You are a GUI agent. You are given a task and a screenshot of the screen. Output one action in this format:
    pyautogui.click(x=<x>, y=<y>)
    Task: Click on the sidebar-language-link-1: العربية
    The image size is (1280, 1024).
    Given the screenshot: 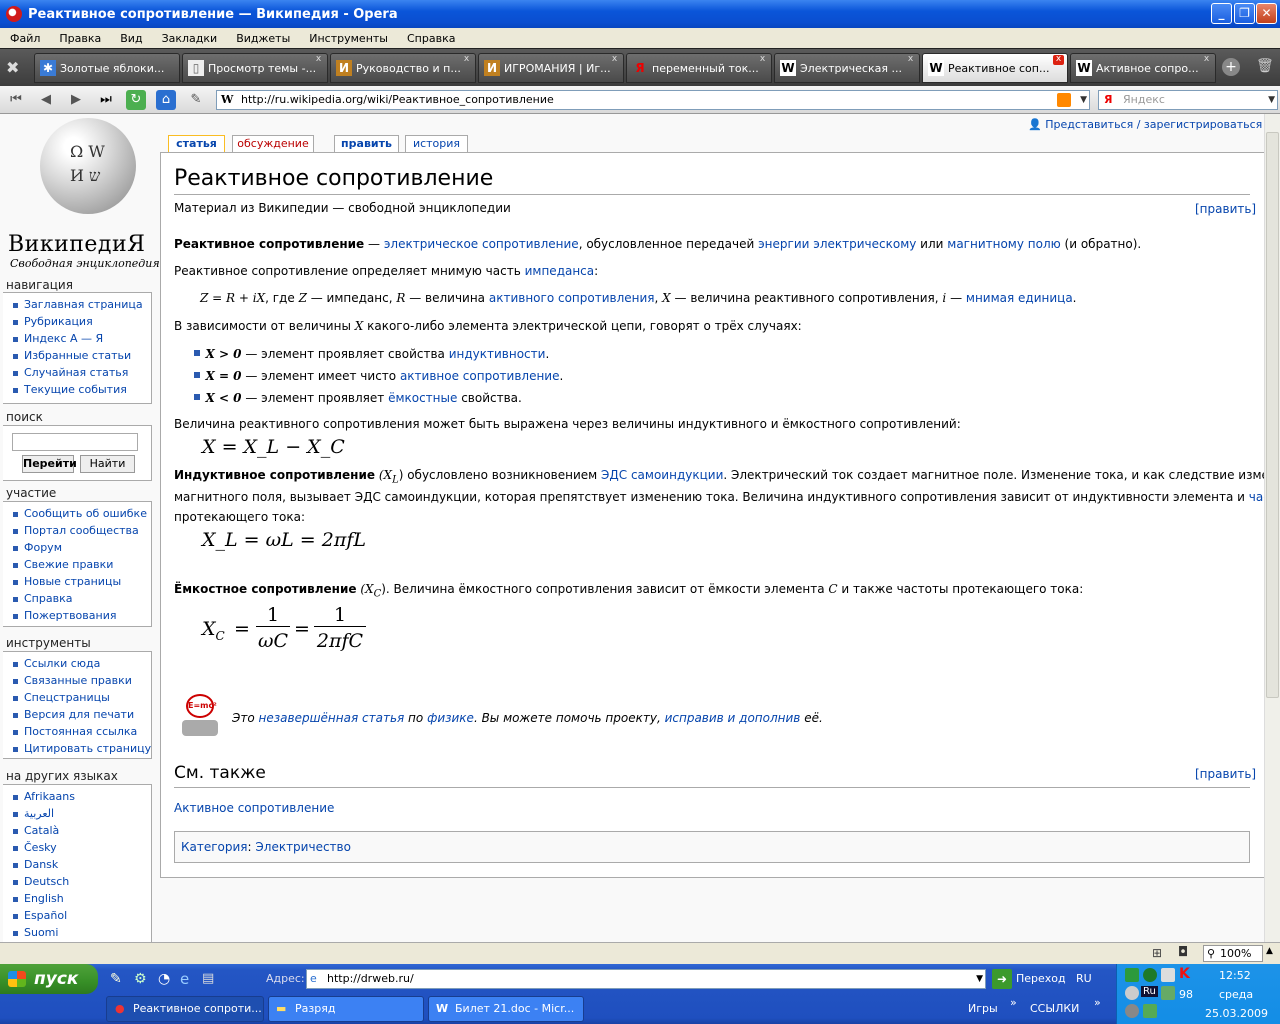 What is the action you would take?
    pyautogui.click(x=80, y=813)
    